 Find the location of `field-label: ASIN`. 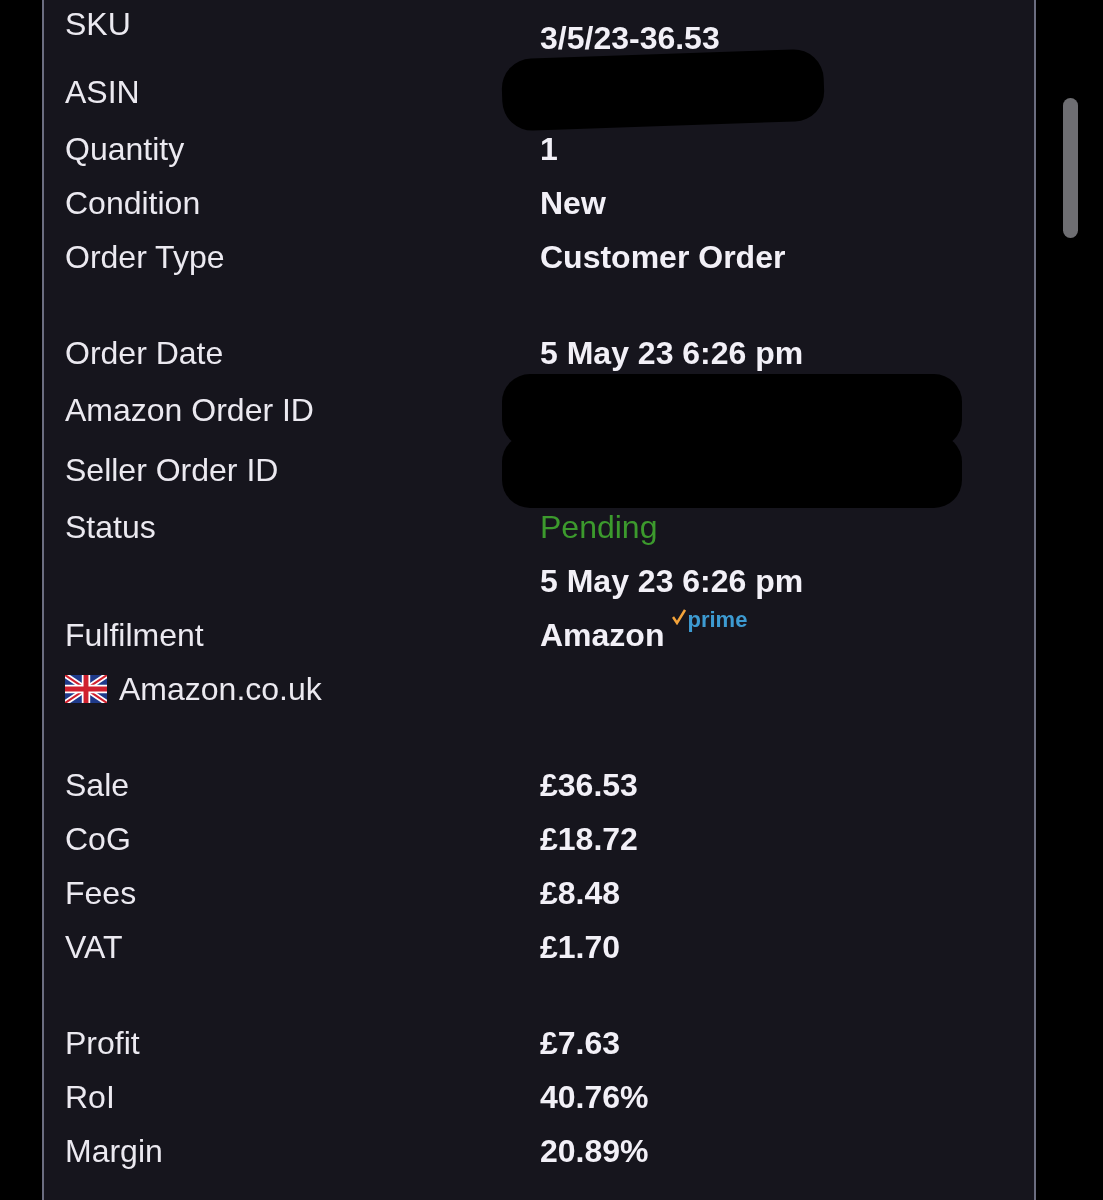

field-label: ASIN is located at coordinates (103, 92).